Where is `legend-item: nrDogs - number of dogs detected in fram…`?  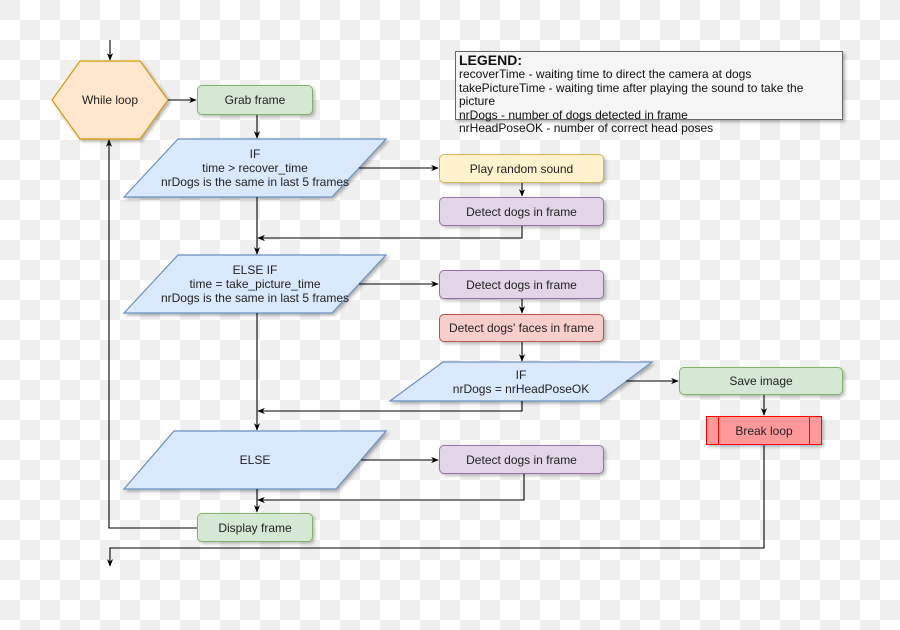 legend-item: nrDogs - number of dogs detected in fram… is located at coordinates (573, 114).